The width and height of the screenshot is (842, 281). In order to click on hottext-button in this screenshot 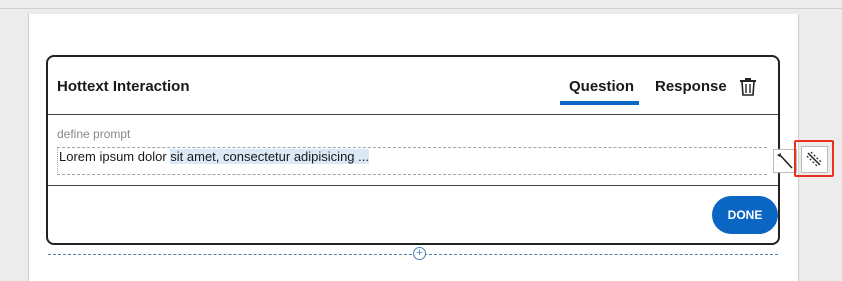, I will do `click(814, 159)`.